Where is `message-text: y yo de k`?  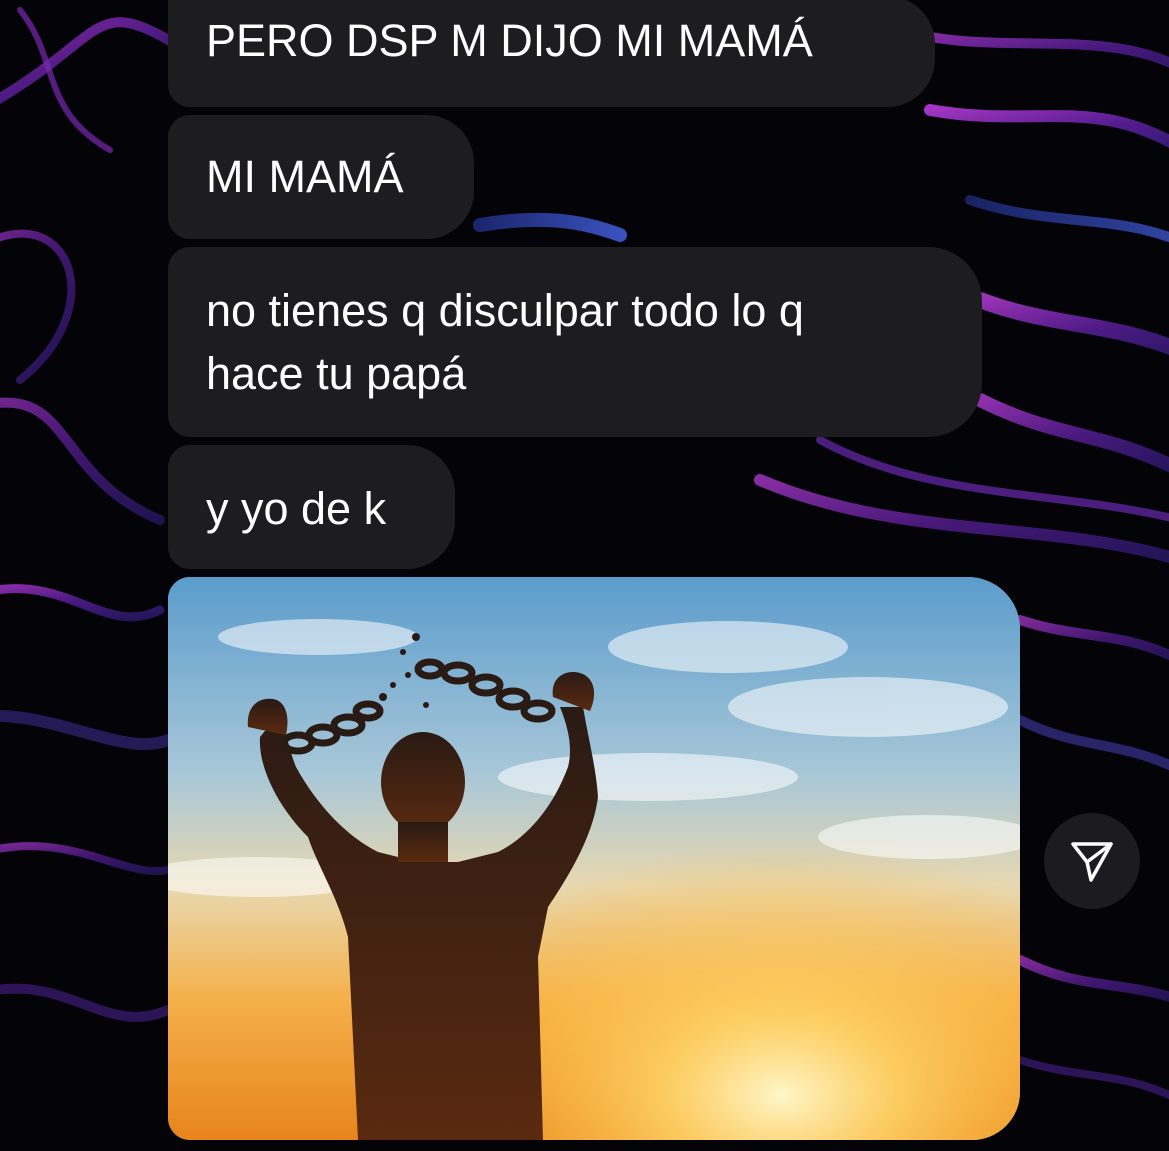 message-text: y yo de k is located at coordinates (296, 508).